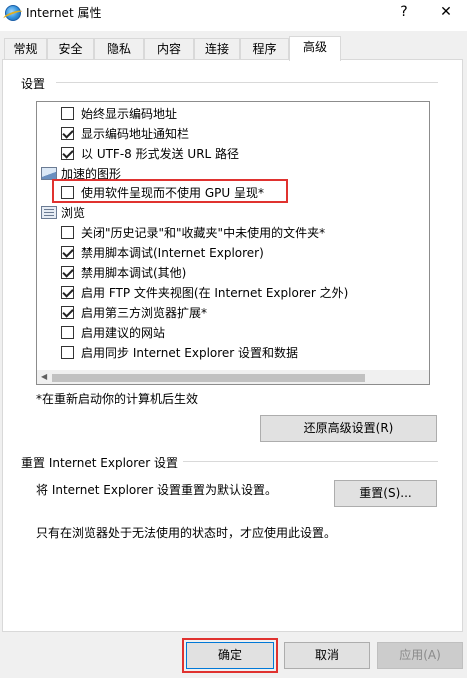 The height and width of the screenshot is (678, 467). What do you see at coordinates (49, 212) in the screenshot?
I see `list-icon` at bounding box center [49, 212].